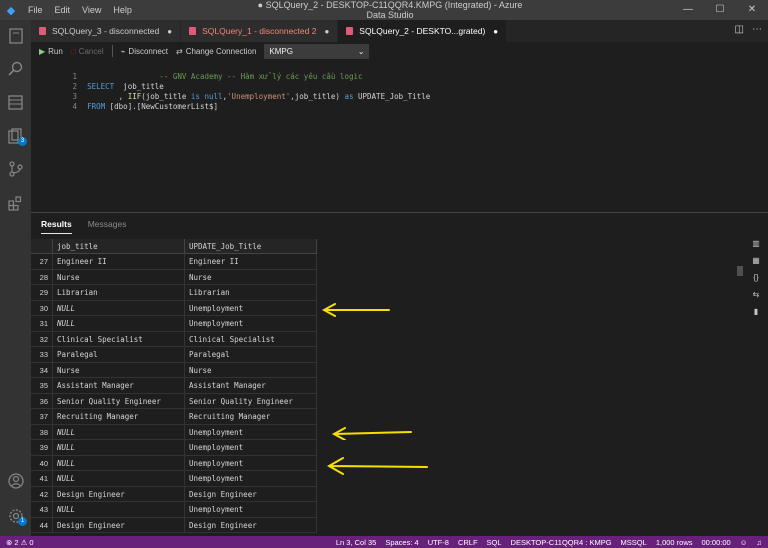 This screenshot has height=548, width=768. I want to click on maximize-button: ☐, so click(720, 10).